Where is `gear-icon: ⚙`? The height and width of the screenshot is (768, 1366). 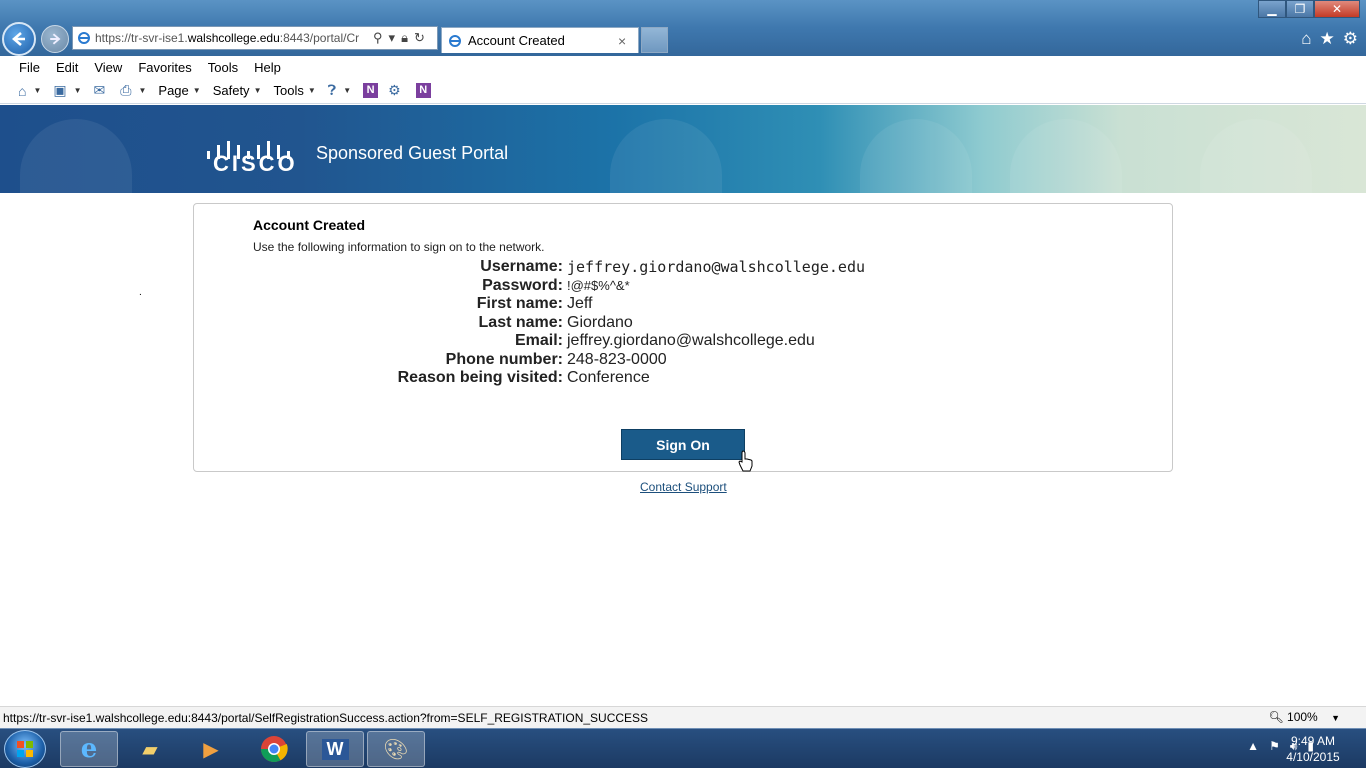
gear-icon: ⚙ is located at coordinates (394, 90).